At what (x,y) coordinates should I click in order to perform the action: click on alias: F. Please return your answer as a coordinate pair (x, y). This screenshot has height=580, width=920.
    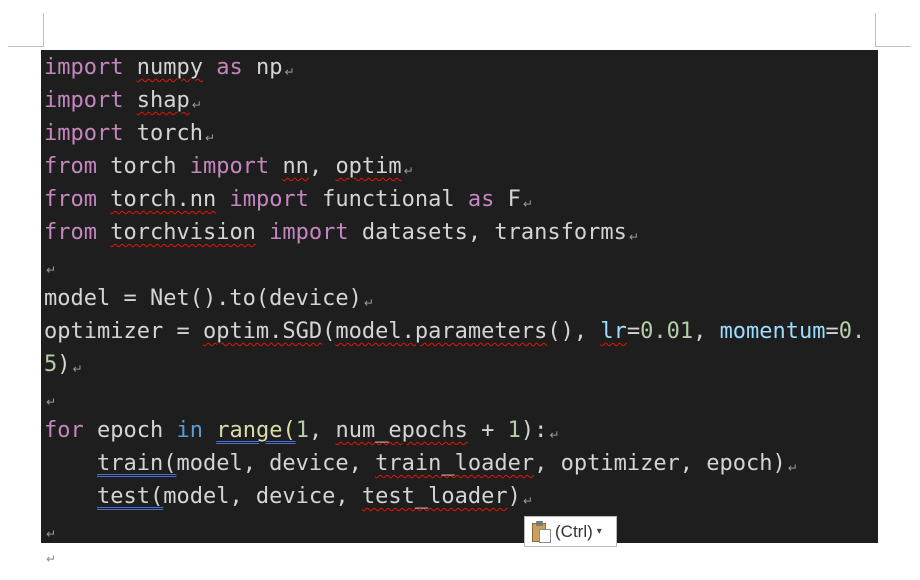
    Looking at the image, I should click on (507, 199).